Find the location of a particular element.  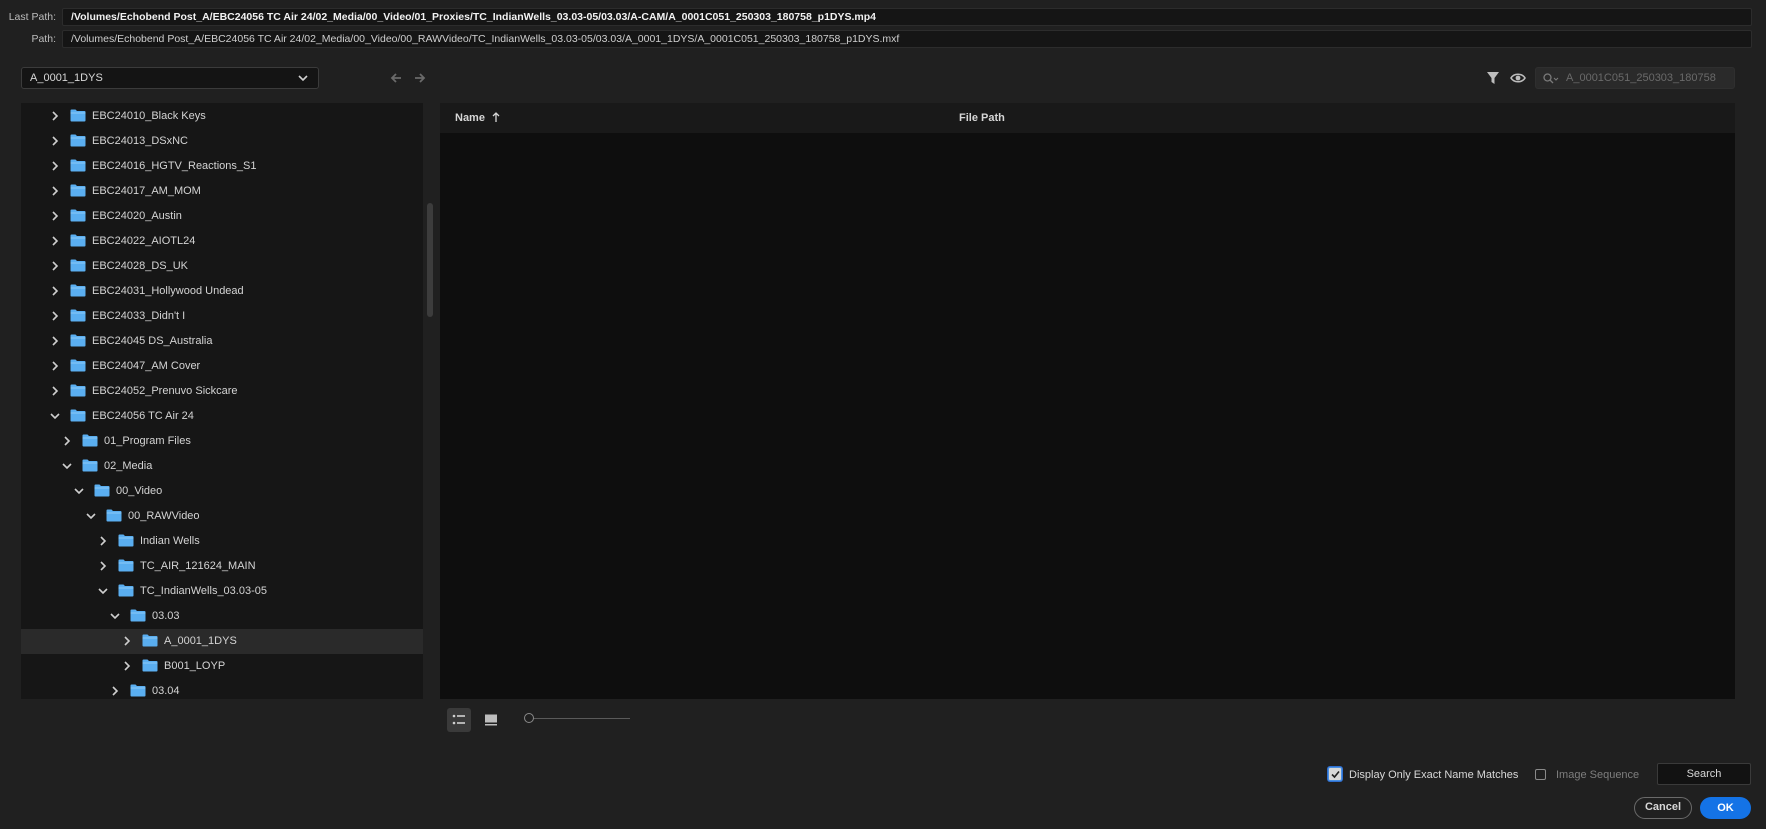

eye-icon is located at coordinates (1518, 78).